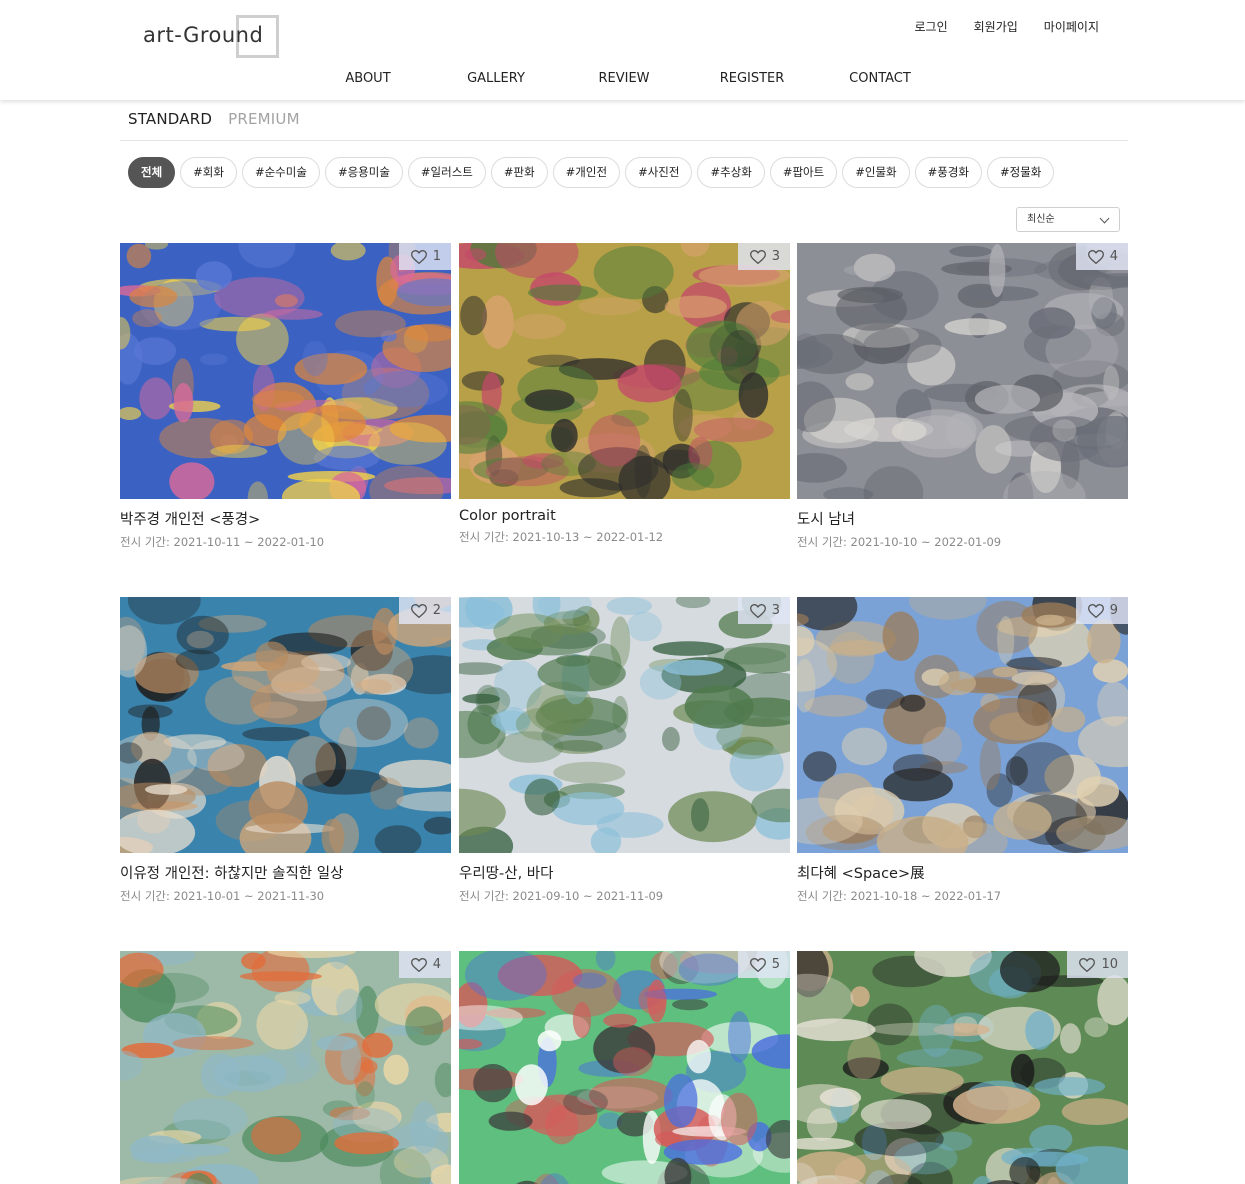 The width and height of the screenshot is (1245, 1184). What do you see at coordinates (285, 872) in the screenshot?
I see `exhibition-title: 이유정 개인전: 하찮지만 솔직한 일상` at bounding box center [285, 872].